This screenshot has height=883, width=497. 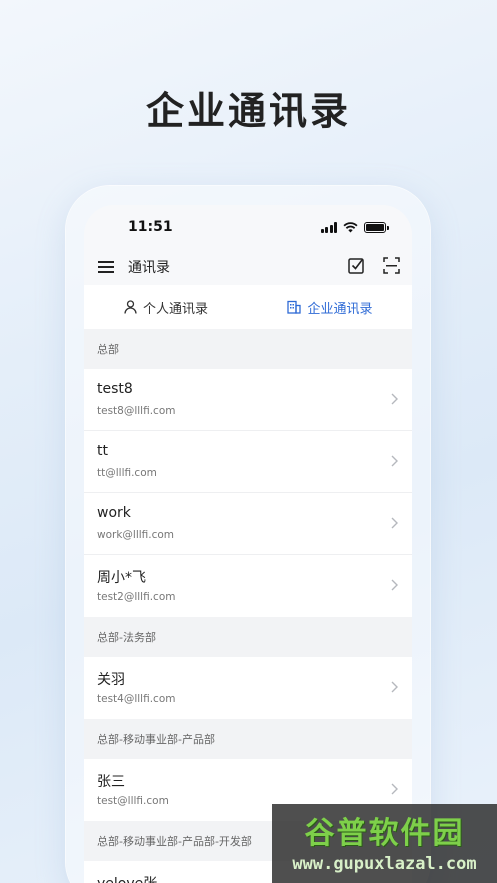 I want to click on status-icons, so click(x=354, y=227).